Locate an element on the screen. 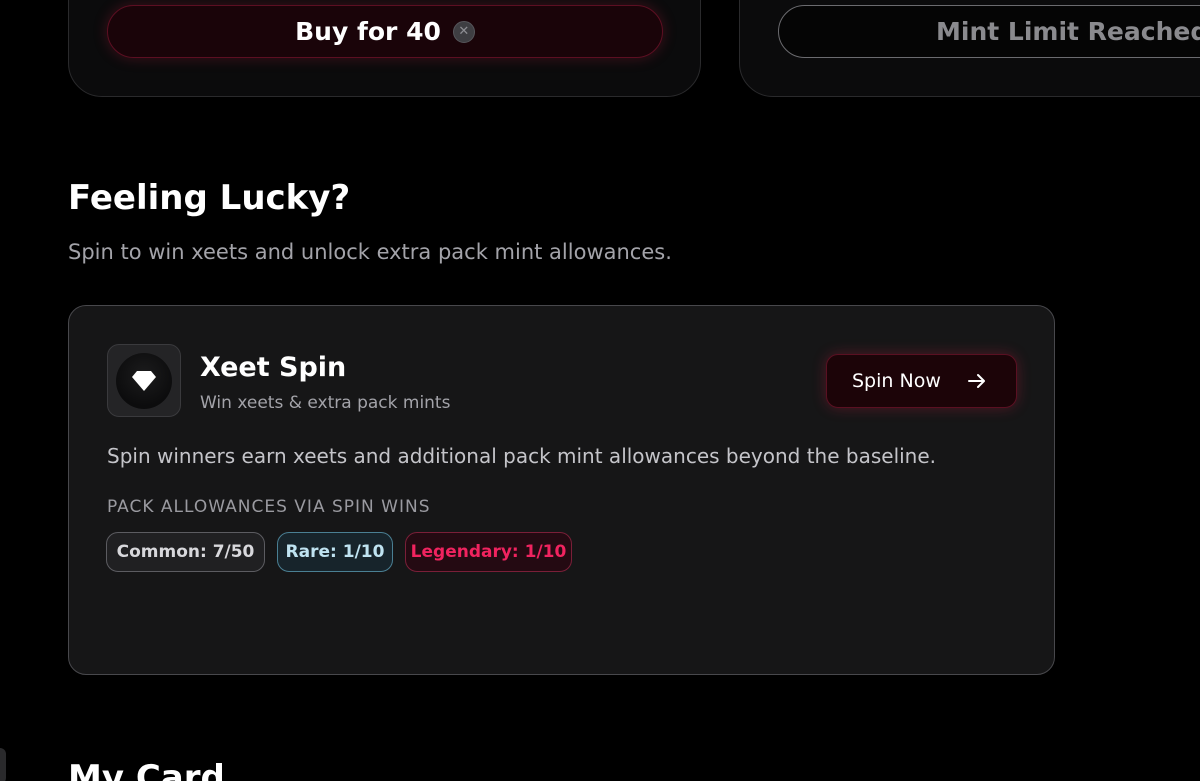  xeet-coin-icon: ✕ is located at coordinates (463, 31).